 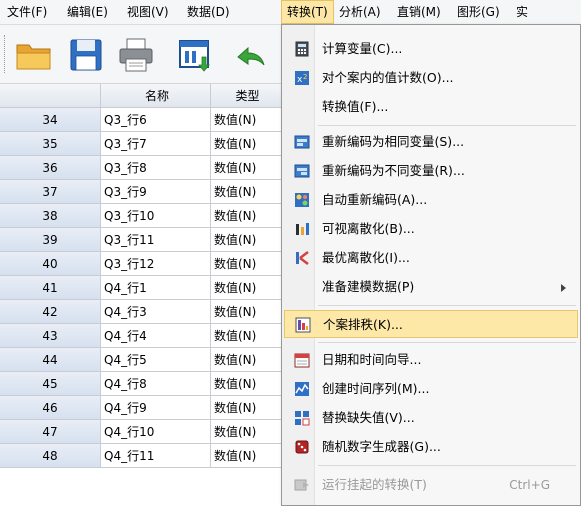 What do you see at coordinates (248, 55) in the screenshot?
I see `undo-button` at bounding box center [248, 55].